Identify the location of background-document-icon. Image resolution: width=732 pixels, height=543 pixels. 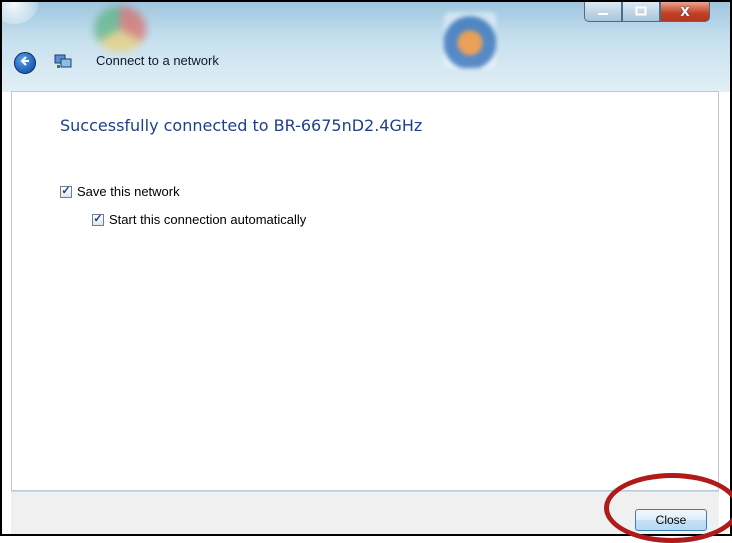
(470, 40).